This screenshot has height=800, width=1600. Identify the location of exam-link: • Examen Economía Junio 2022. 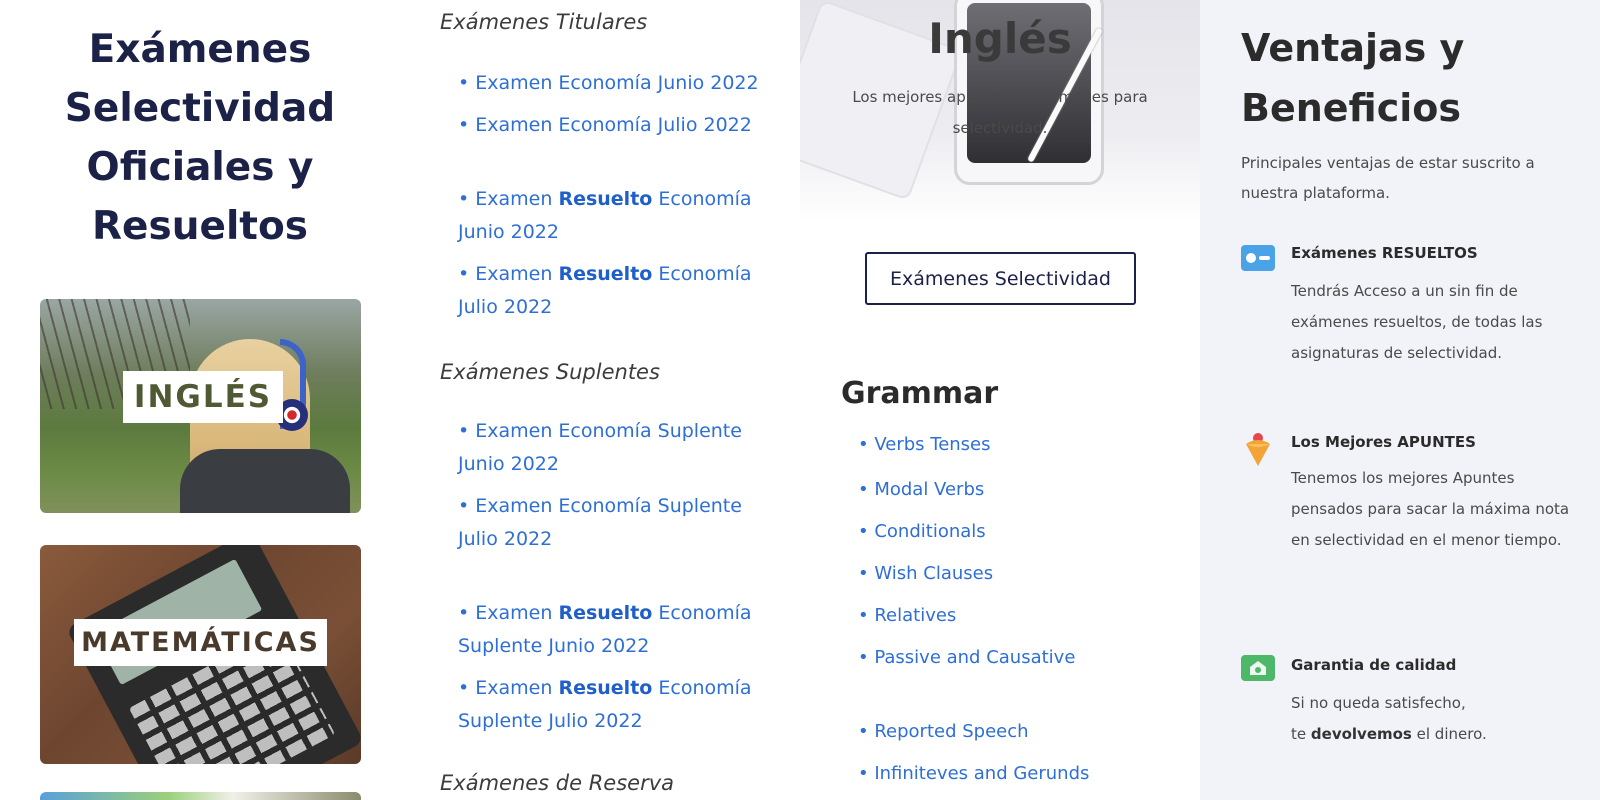
(618, 83).